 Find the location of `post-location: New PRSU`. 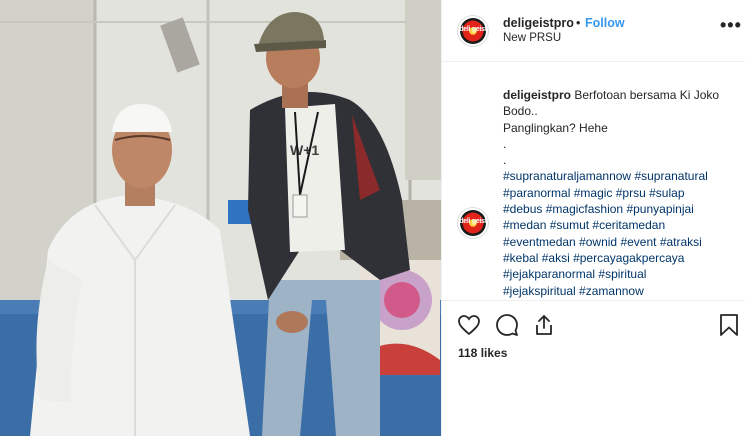

post-location: New PRSU is located at coordinates (532, 38).